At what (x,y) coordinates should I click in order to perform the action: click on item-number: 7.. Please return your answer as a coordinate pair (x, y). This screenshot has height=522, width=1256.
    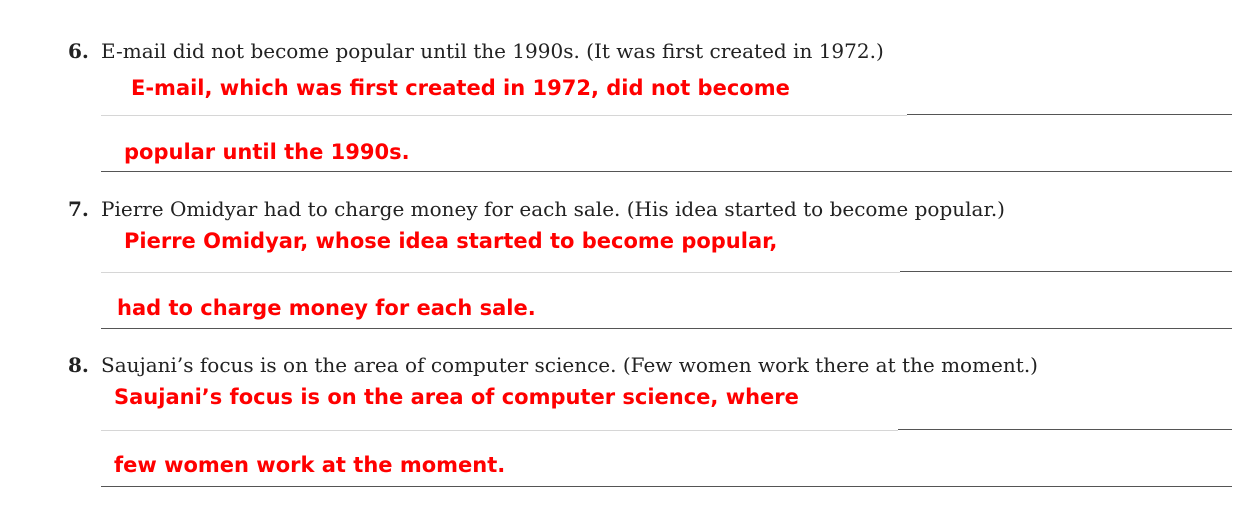
    Looking at the image, I should click on (78, 209).